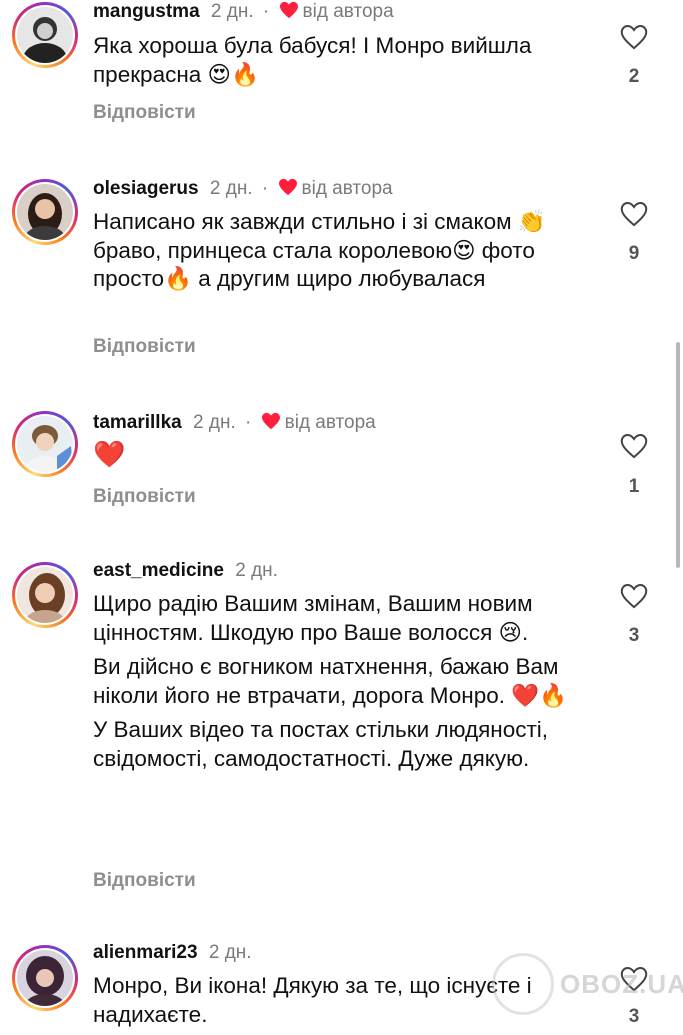 The height and width of the screenshot is (1035, 683). I want to click on username: olesiagerus, so click(146, 188).